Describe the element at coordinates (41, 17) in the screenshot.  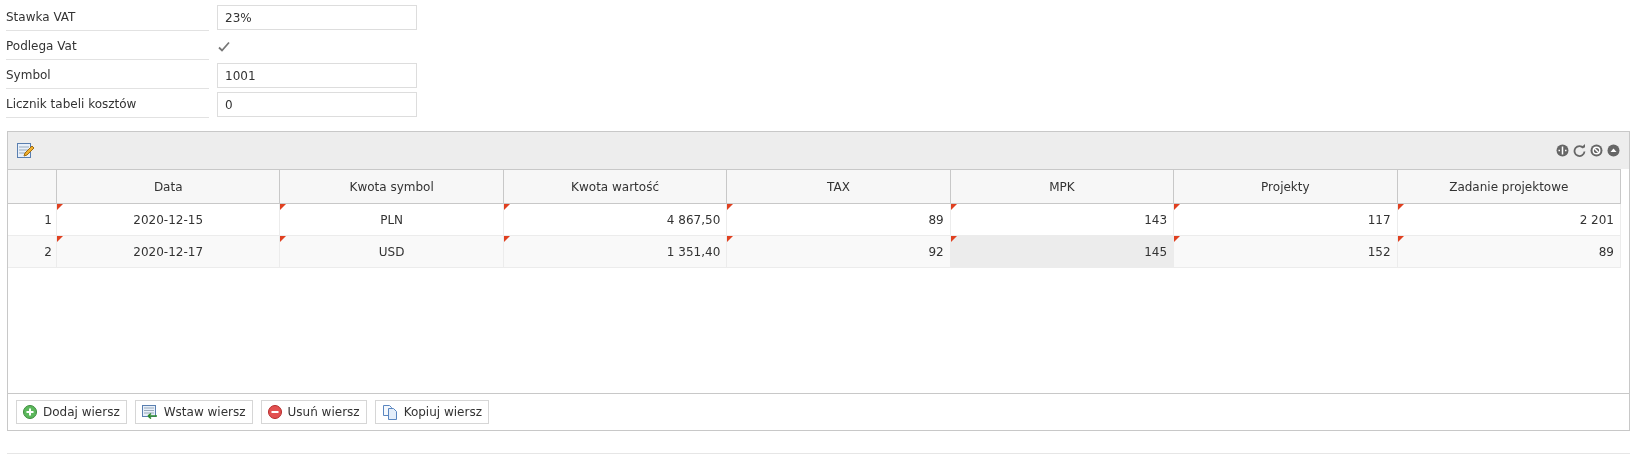
I see `field-label: Stawka VAT` at that location.